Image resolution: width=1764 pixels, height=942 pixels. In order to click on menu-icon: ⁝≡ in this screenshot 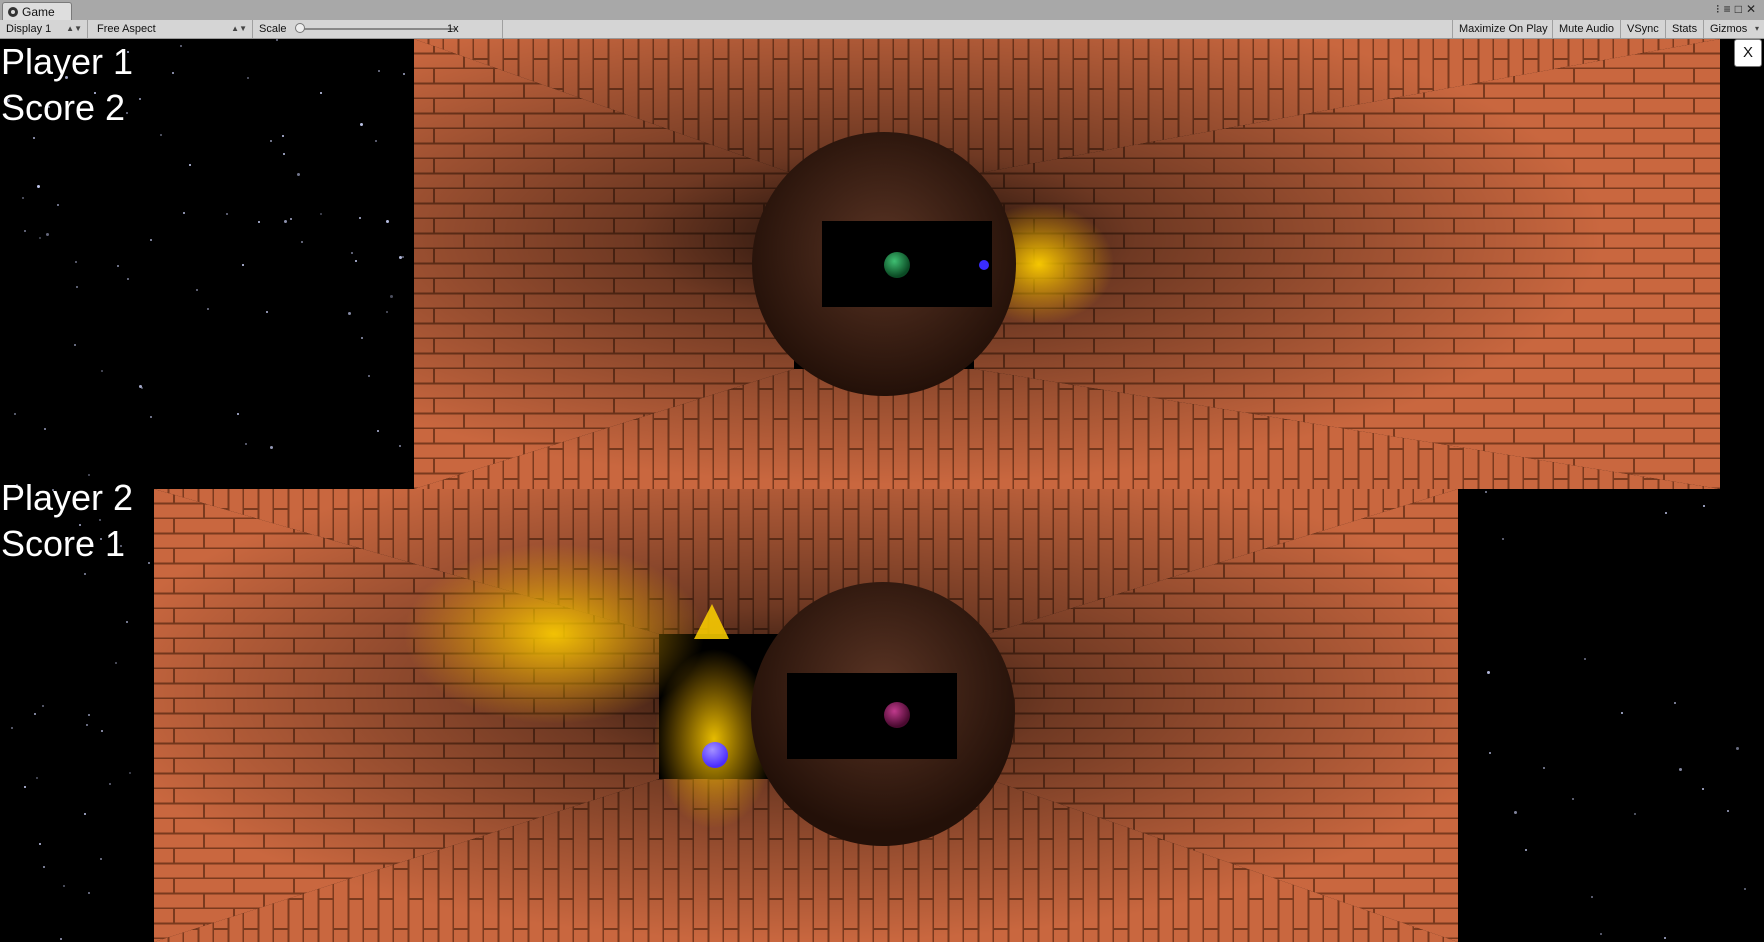, I will do `click(1725, 9)`.